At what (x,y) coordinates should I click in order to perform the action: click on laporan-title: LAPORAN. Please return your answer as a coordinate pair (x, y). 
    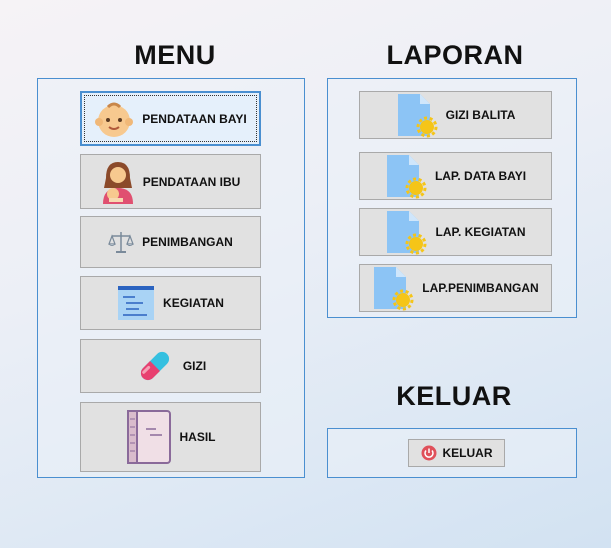
    Looking at the image, I should click on (455, 55).